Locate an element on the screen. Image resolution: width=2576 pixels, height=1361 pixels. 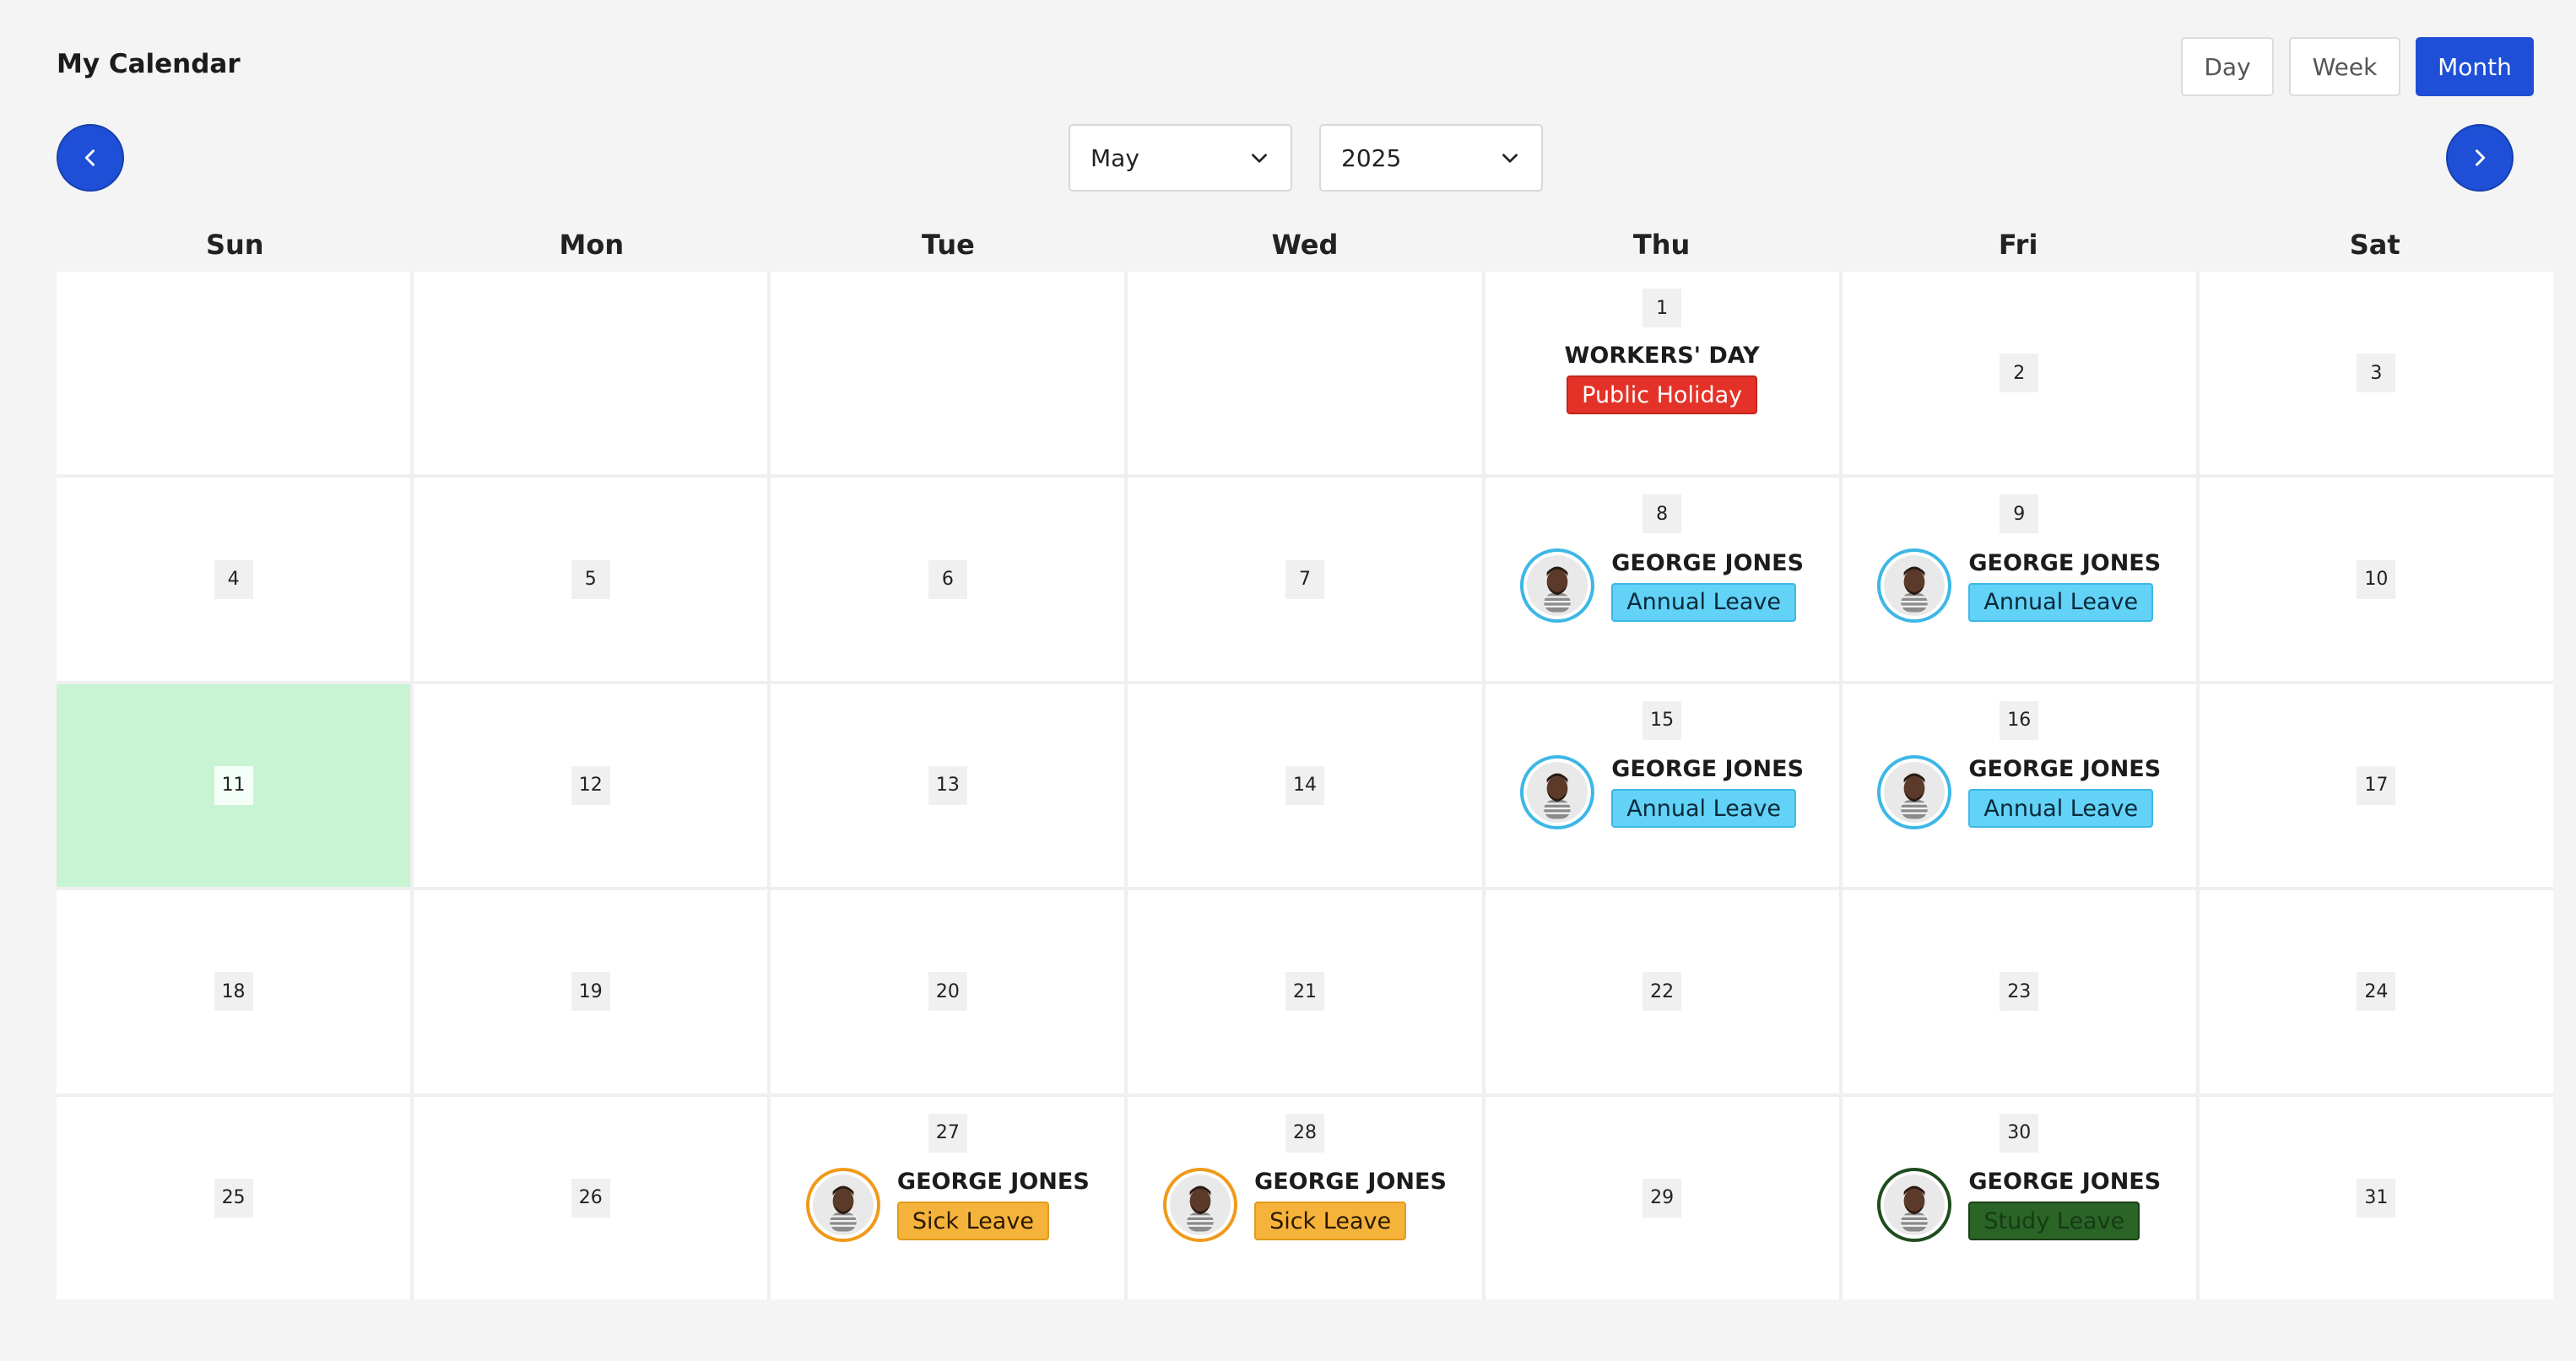
date-number: 16 is located at coordinates (2019, 720).